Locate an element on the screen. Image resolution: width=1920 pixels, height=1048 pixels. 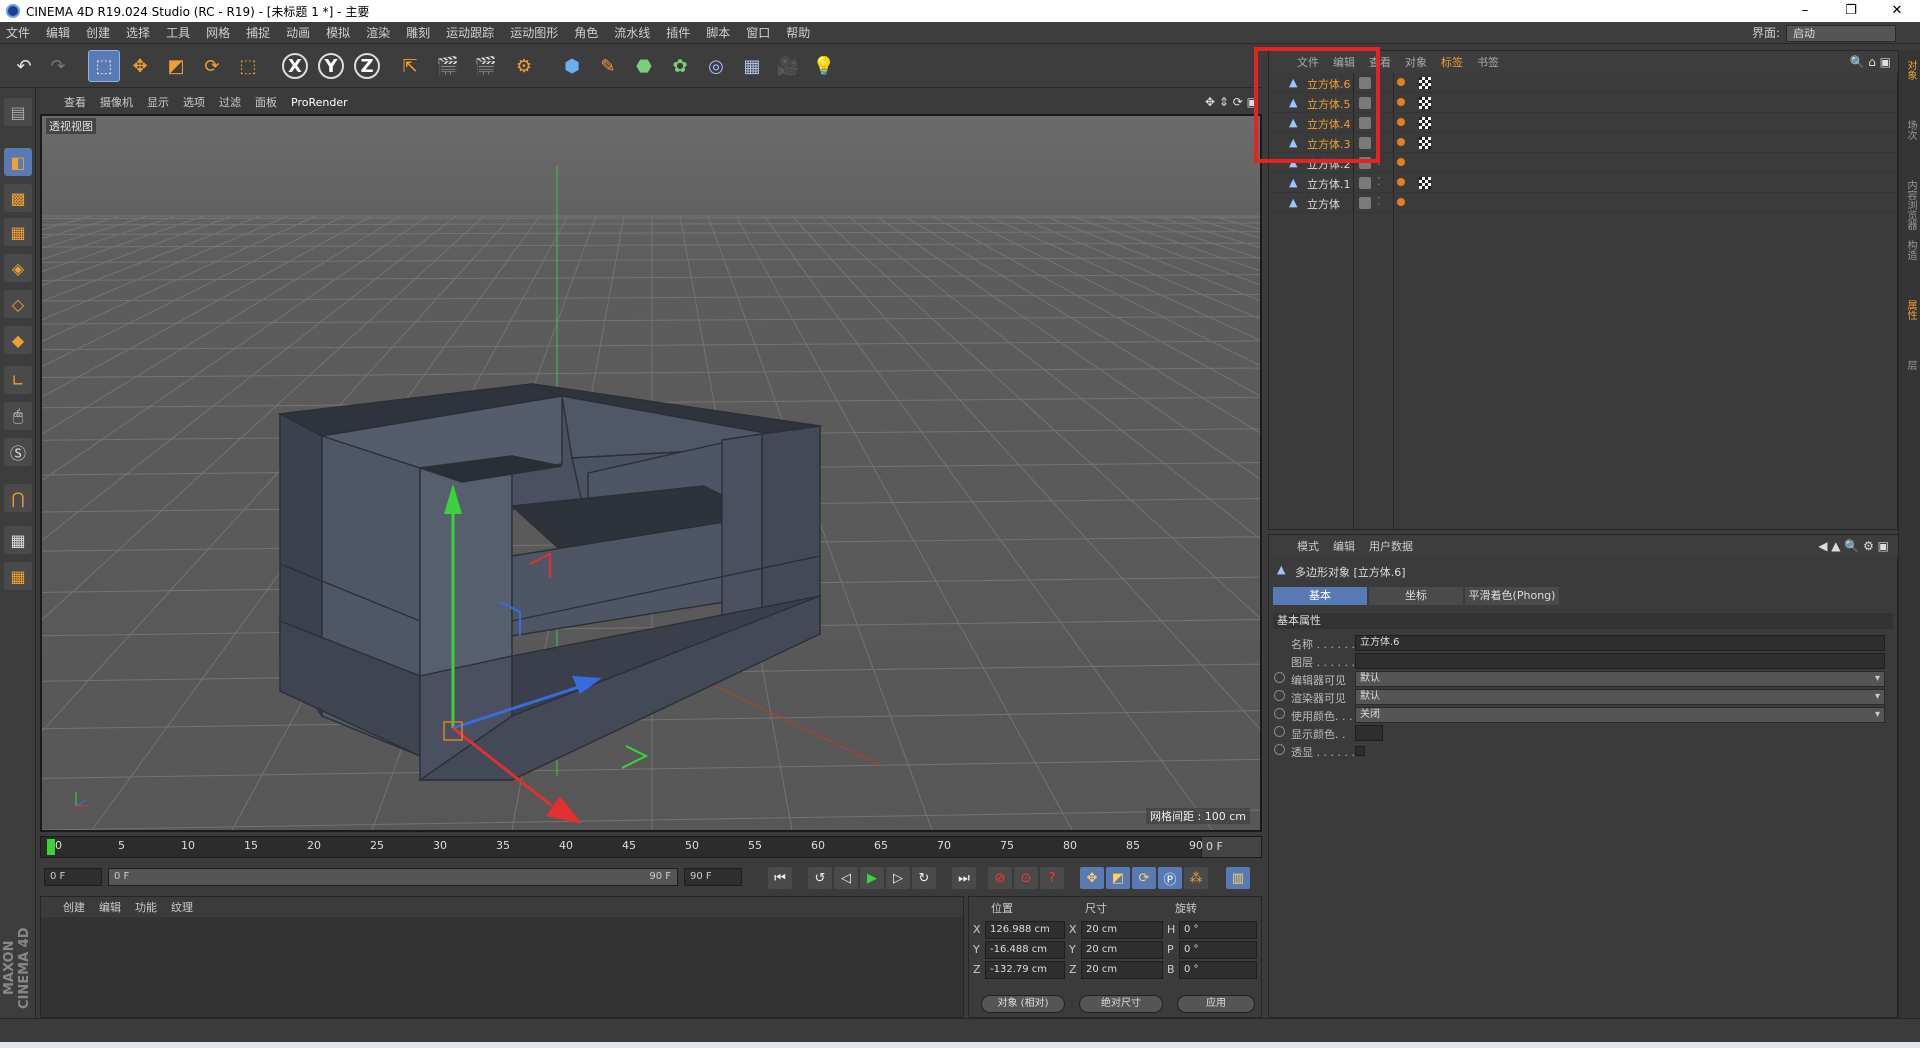
frame-range-slider: 0 F 90 F is located at coordinates (393, 877).